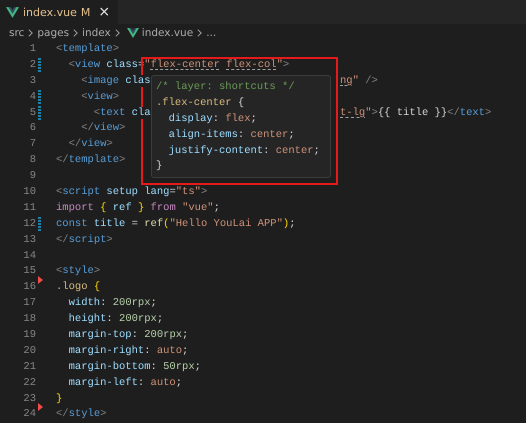 The width and height of the screenshot is (526, 423). I want to click on code-line: </script>, so click(84, 240).